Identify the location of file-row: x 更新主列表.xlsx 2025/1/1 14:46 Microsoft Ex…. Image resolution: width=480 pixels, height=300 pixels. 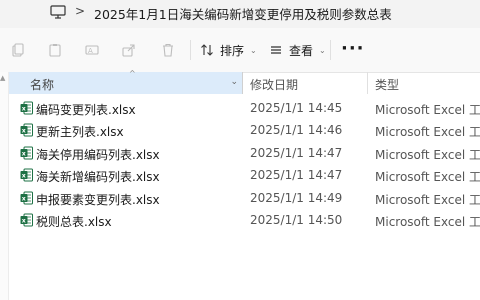
(244, 130).